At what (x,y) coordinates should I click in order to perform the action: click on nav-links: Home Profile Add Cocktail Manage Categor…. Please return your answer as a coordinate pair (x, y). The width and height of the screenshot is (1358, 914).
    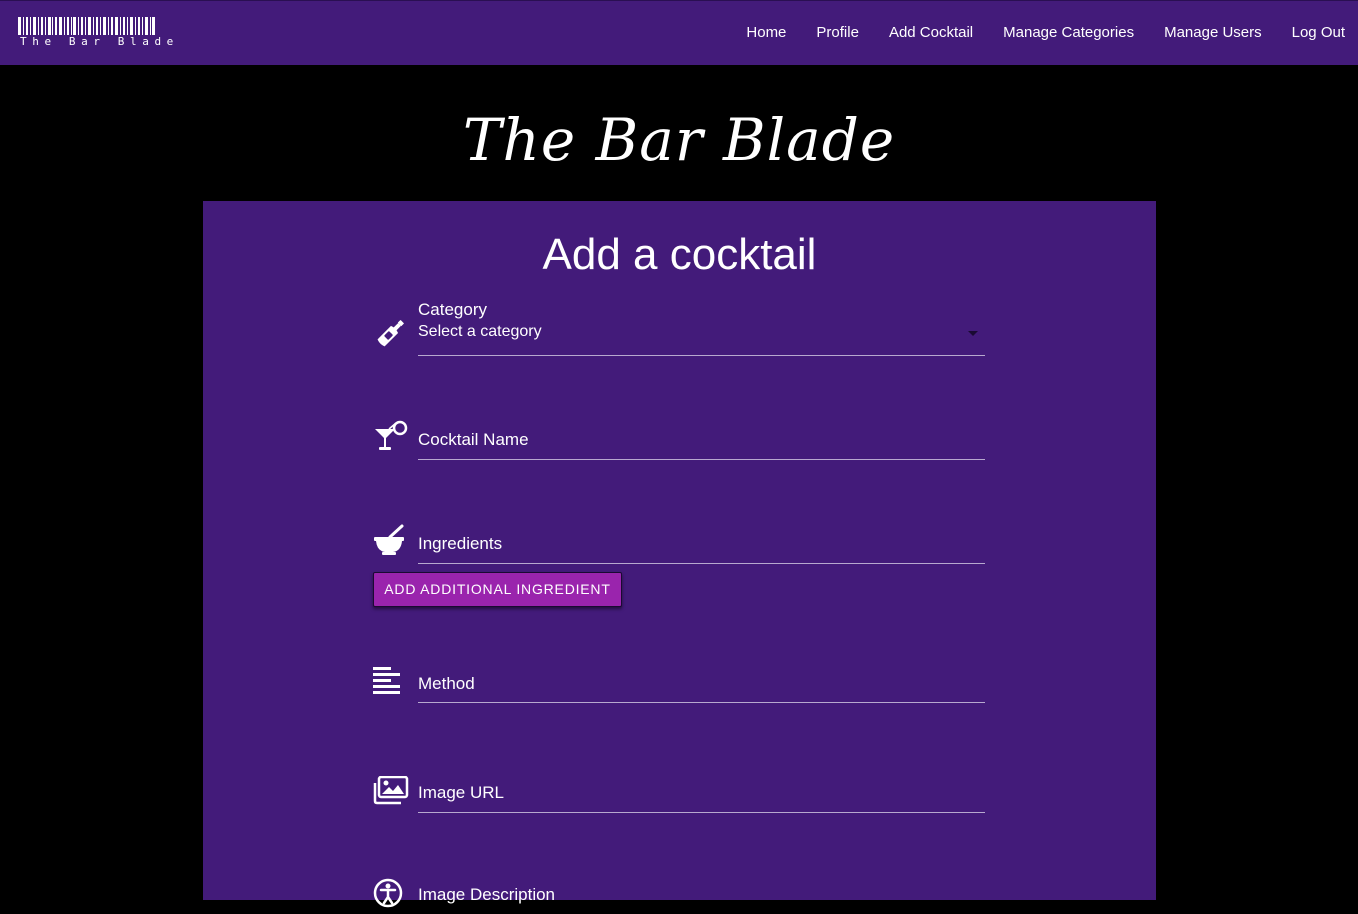
    Looking at the image, I should click on (1044, 33).